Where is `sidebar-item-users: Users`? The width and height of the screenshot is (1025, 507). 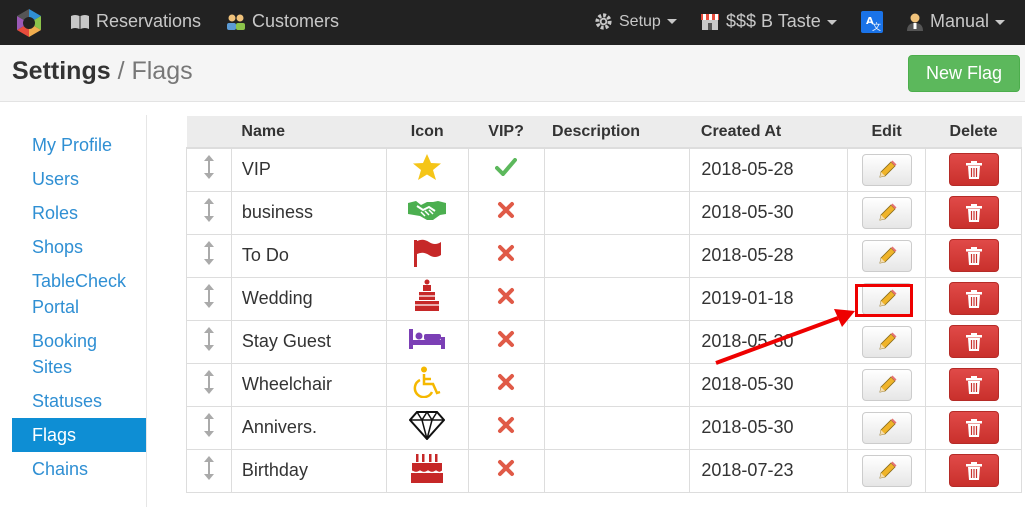 sidebar-item-users: Users is located at coordinates (79, 179).